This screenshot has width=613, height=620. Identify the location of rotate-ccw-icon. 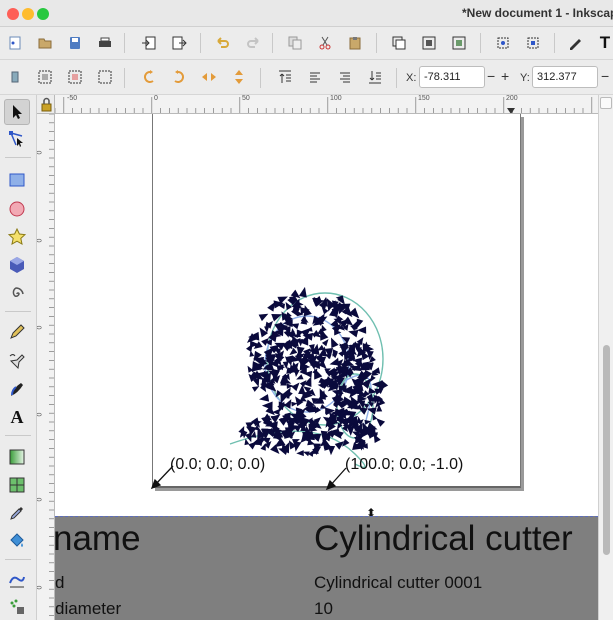
(149, 77).